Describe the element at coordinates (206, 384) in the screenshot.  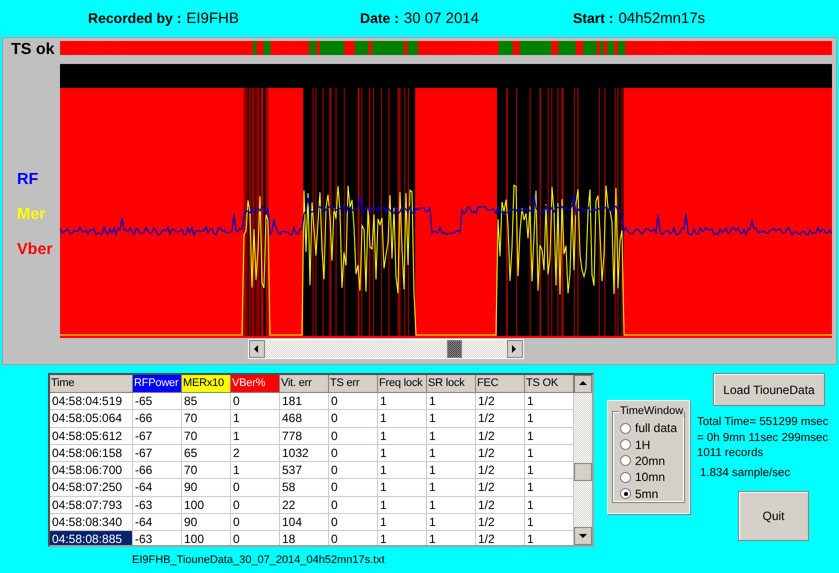
I see `column-header: MERx10` at that location.